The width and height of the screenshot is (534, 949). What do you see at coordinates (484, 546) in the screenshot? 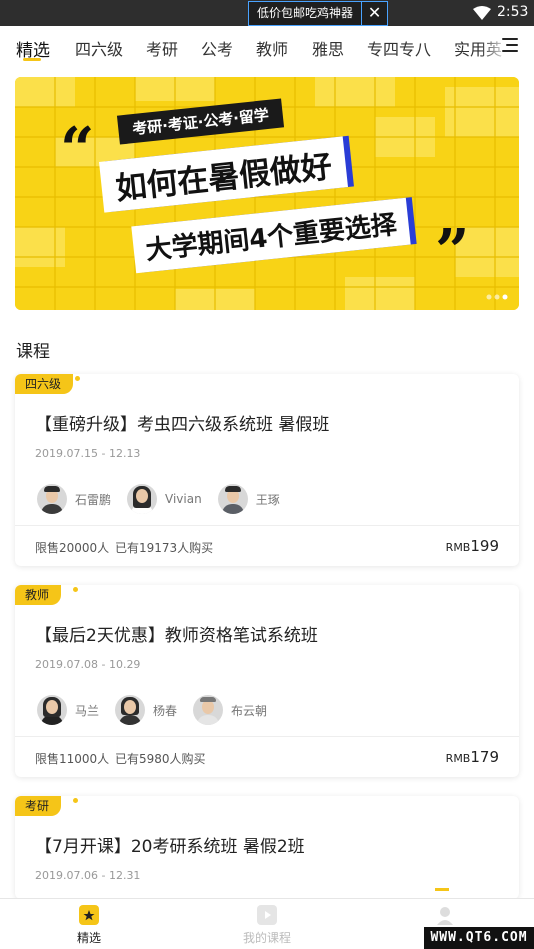
I see `price-amount: 199` at bounding box center [484, 546].